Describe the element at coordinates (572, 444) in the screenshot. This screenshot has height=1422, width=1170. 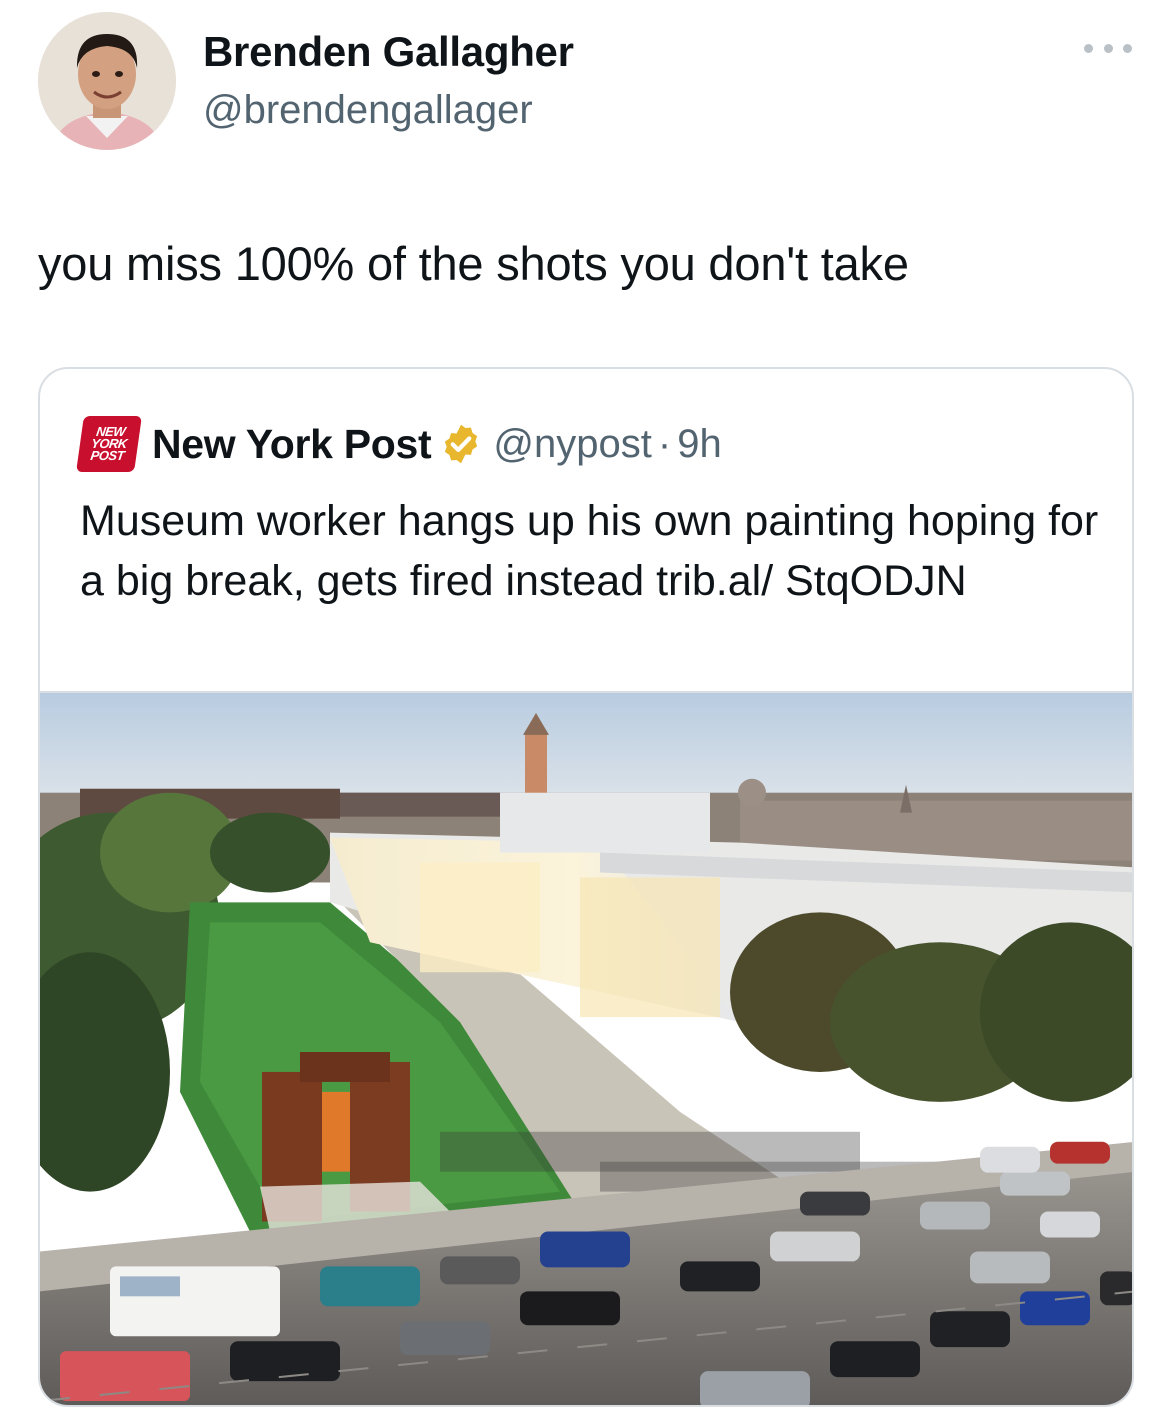
I see `quoted-author-handle: @nypost` at that location.